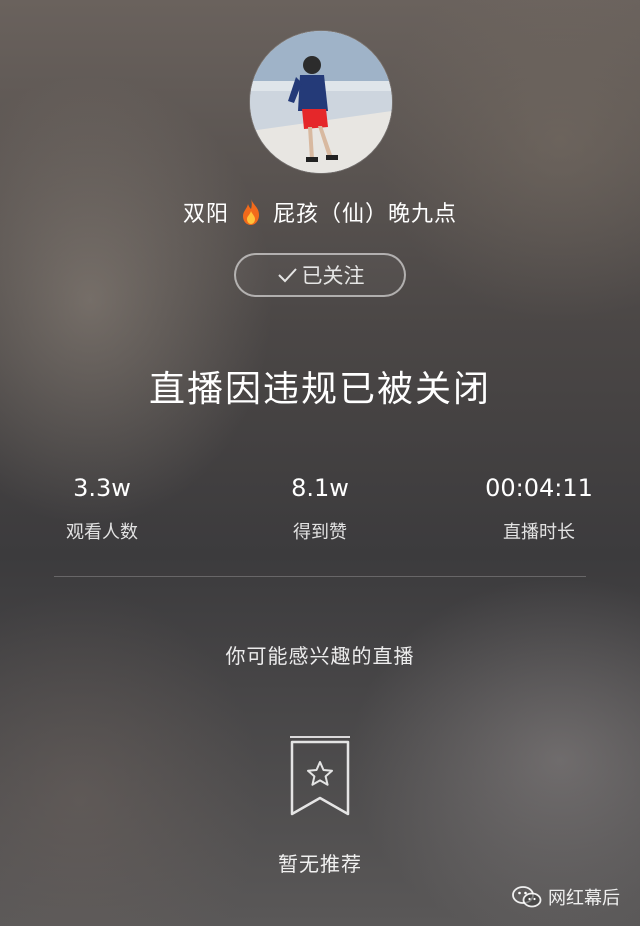 Image resolution: width=640 pixels, height=926 pixels. I want to click on watermark: 网红幕后, so click(566, 897).